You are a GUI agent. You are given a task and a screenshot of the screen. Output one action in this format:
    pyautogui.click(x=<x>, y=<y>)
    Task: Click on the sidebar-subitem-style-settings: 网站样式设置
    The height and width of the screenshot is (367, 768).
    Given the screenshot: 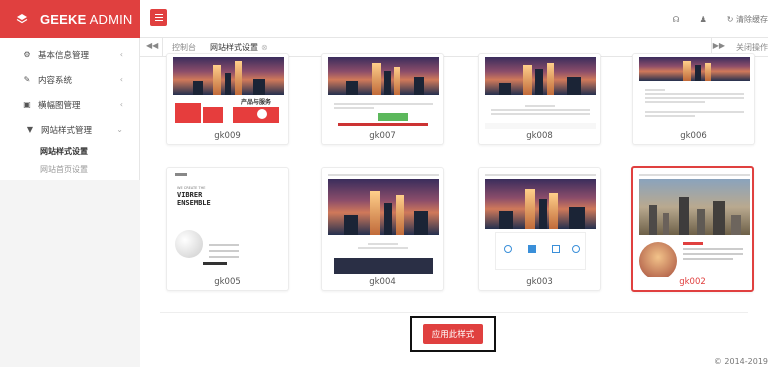 What is the action you would take?
    pyautogui.click(x=69, y=151)
    